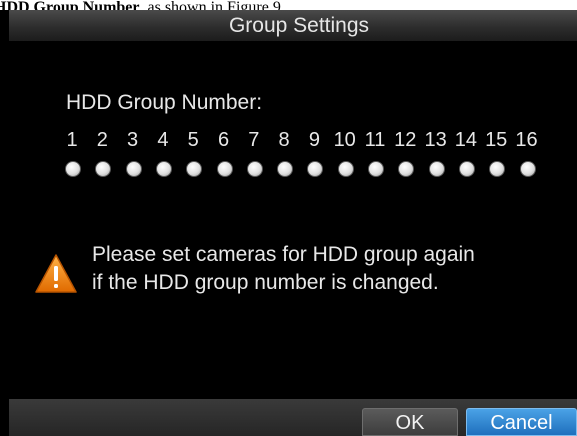 This screenshot has width=577, height=436. I want to click on group-number-10: 10, so click(344, 140).